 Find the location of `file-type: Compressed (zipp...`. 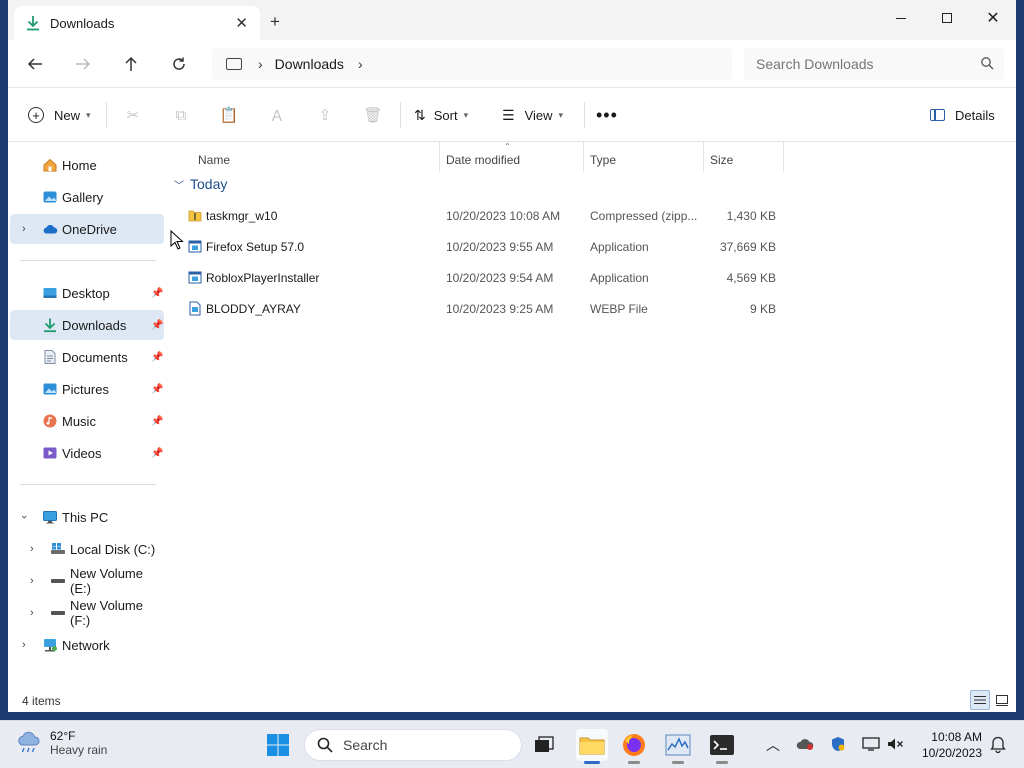

file-type: Compressed (zipp... is located at coordinates (644, 216).